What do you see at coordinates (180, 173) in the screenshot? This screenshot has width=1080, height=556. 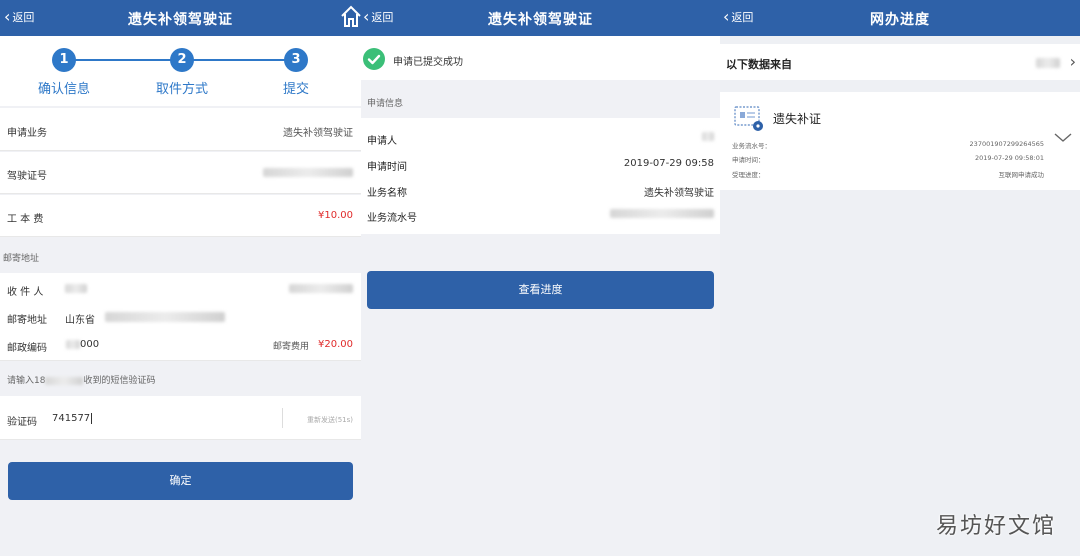 I see `row-license: 驾驶证号` at bounding box center [180, 173].